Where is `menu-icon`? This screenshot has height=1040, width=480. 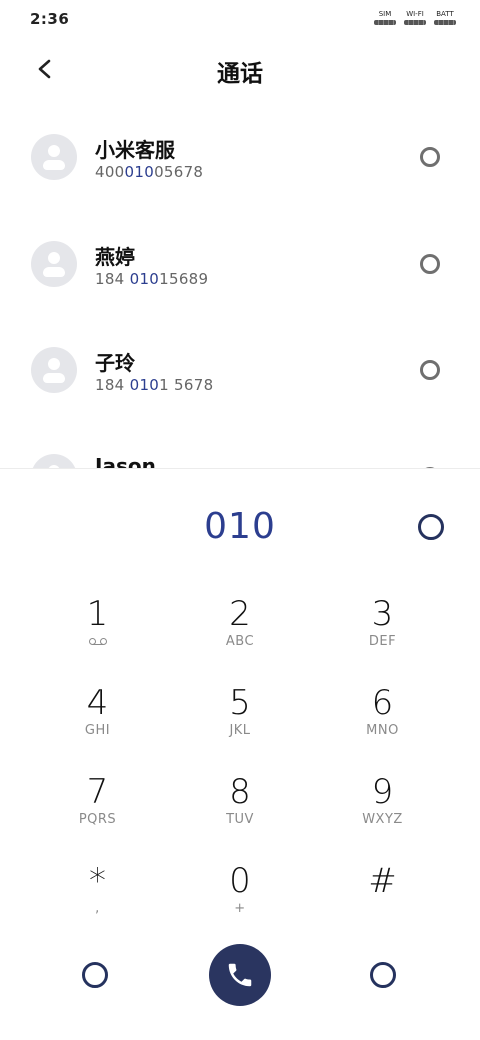 menu-icon is located at coordinates (383, 975).